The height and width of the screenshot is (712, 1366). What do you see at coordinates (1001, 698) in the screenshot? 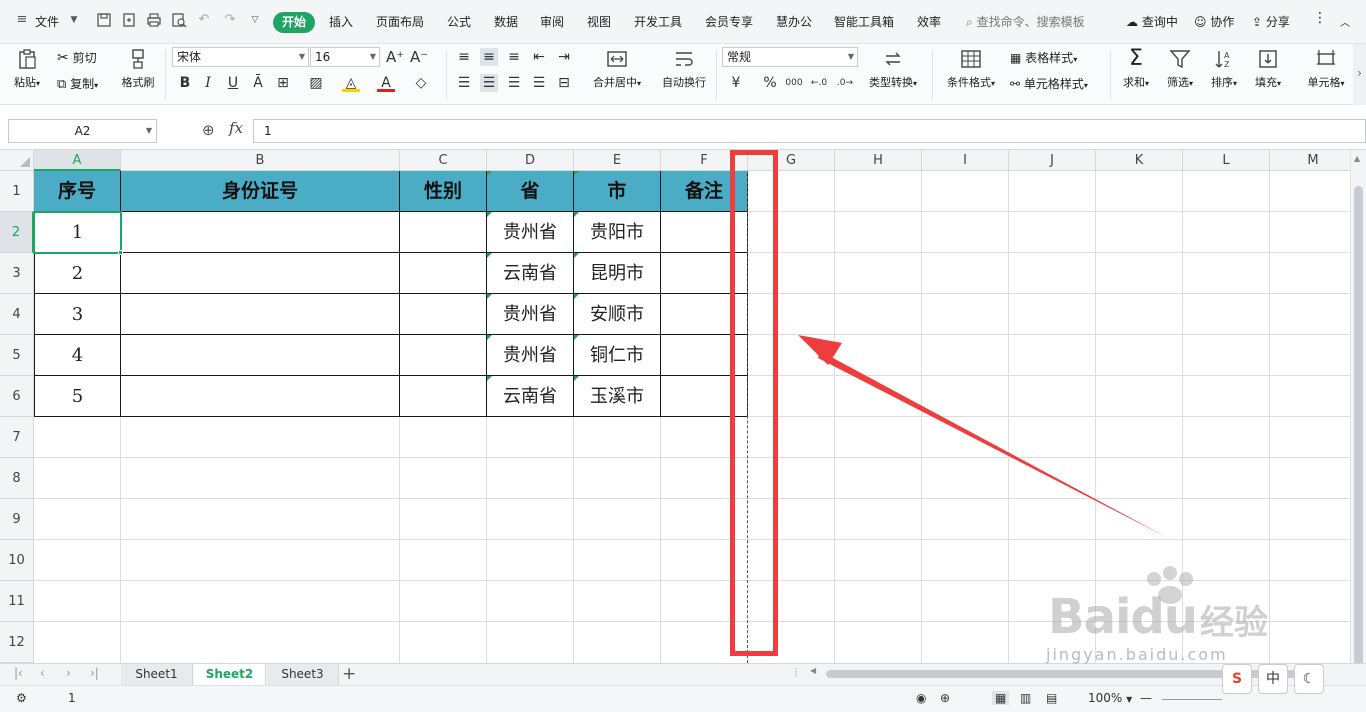
I see `normal-view-icon: ▦` at bounding box center [1001, 698].